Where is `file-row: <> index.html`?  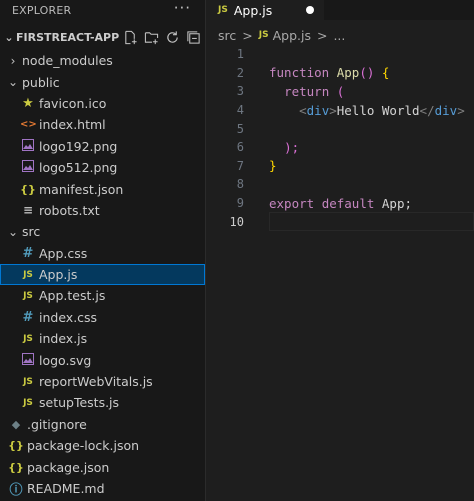
file-row: <> index.html is located at coordinates (102, 124).